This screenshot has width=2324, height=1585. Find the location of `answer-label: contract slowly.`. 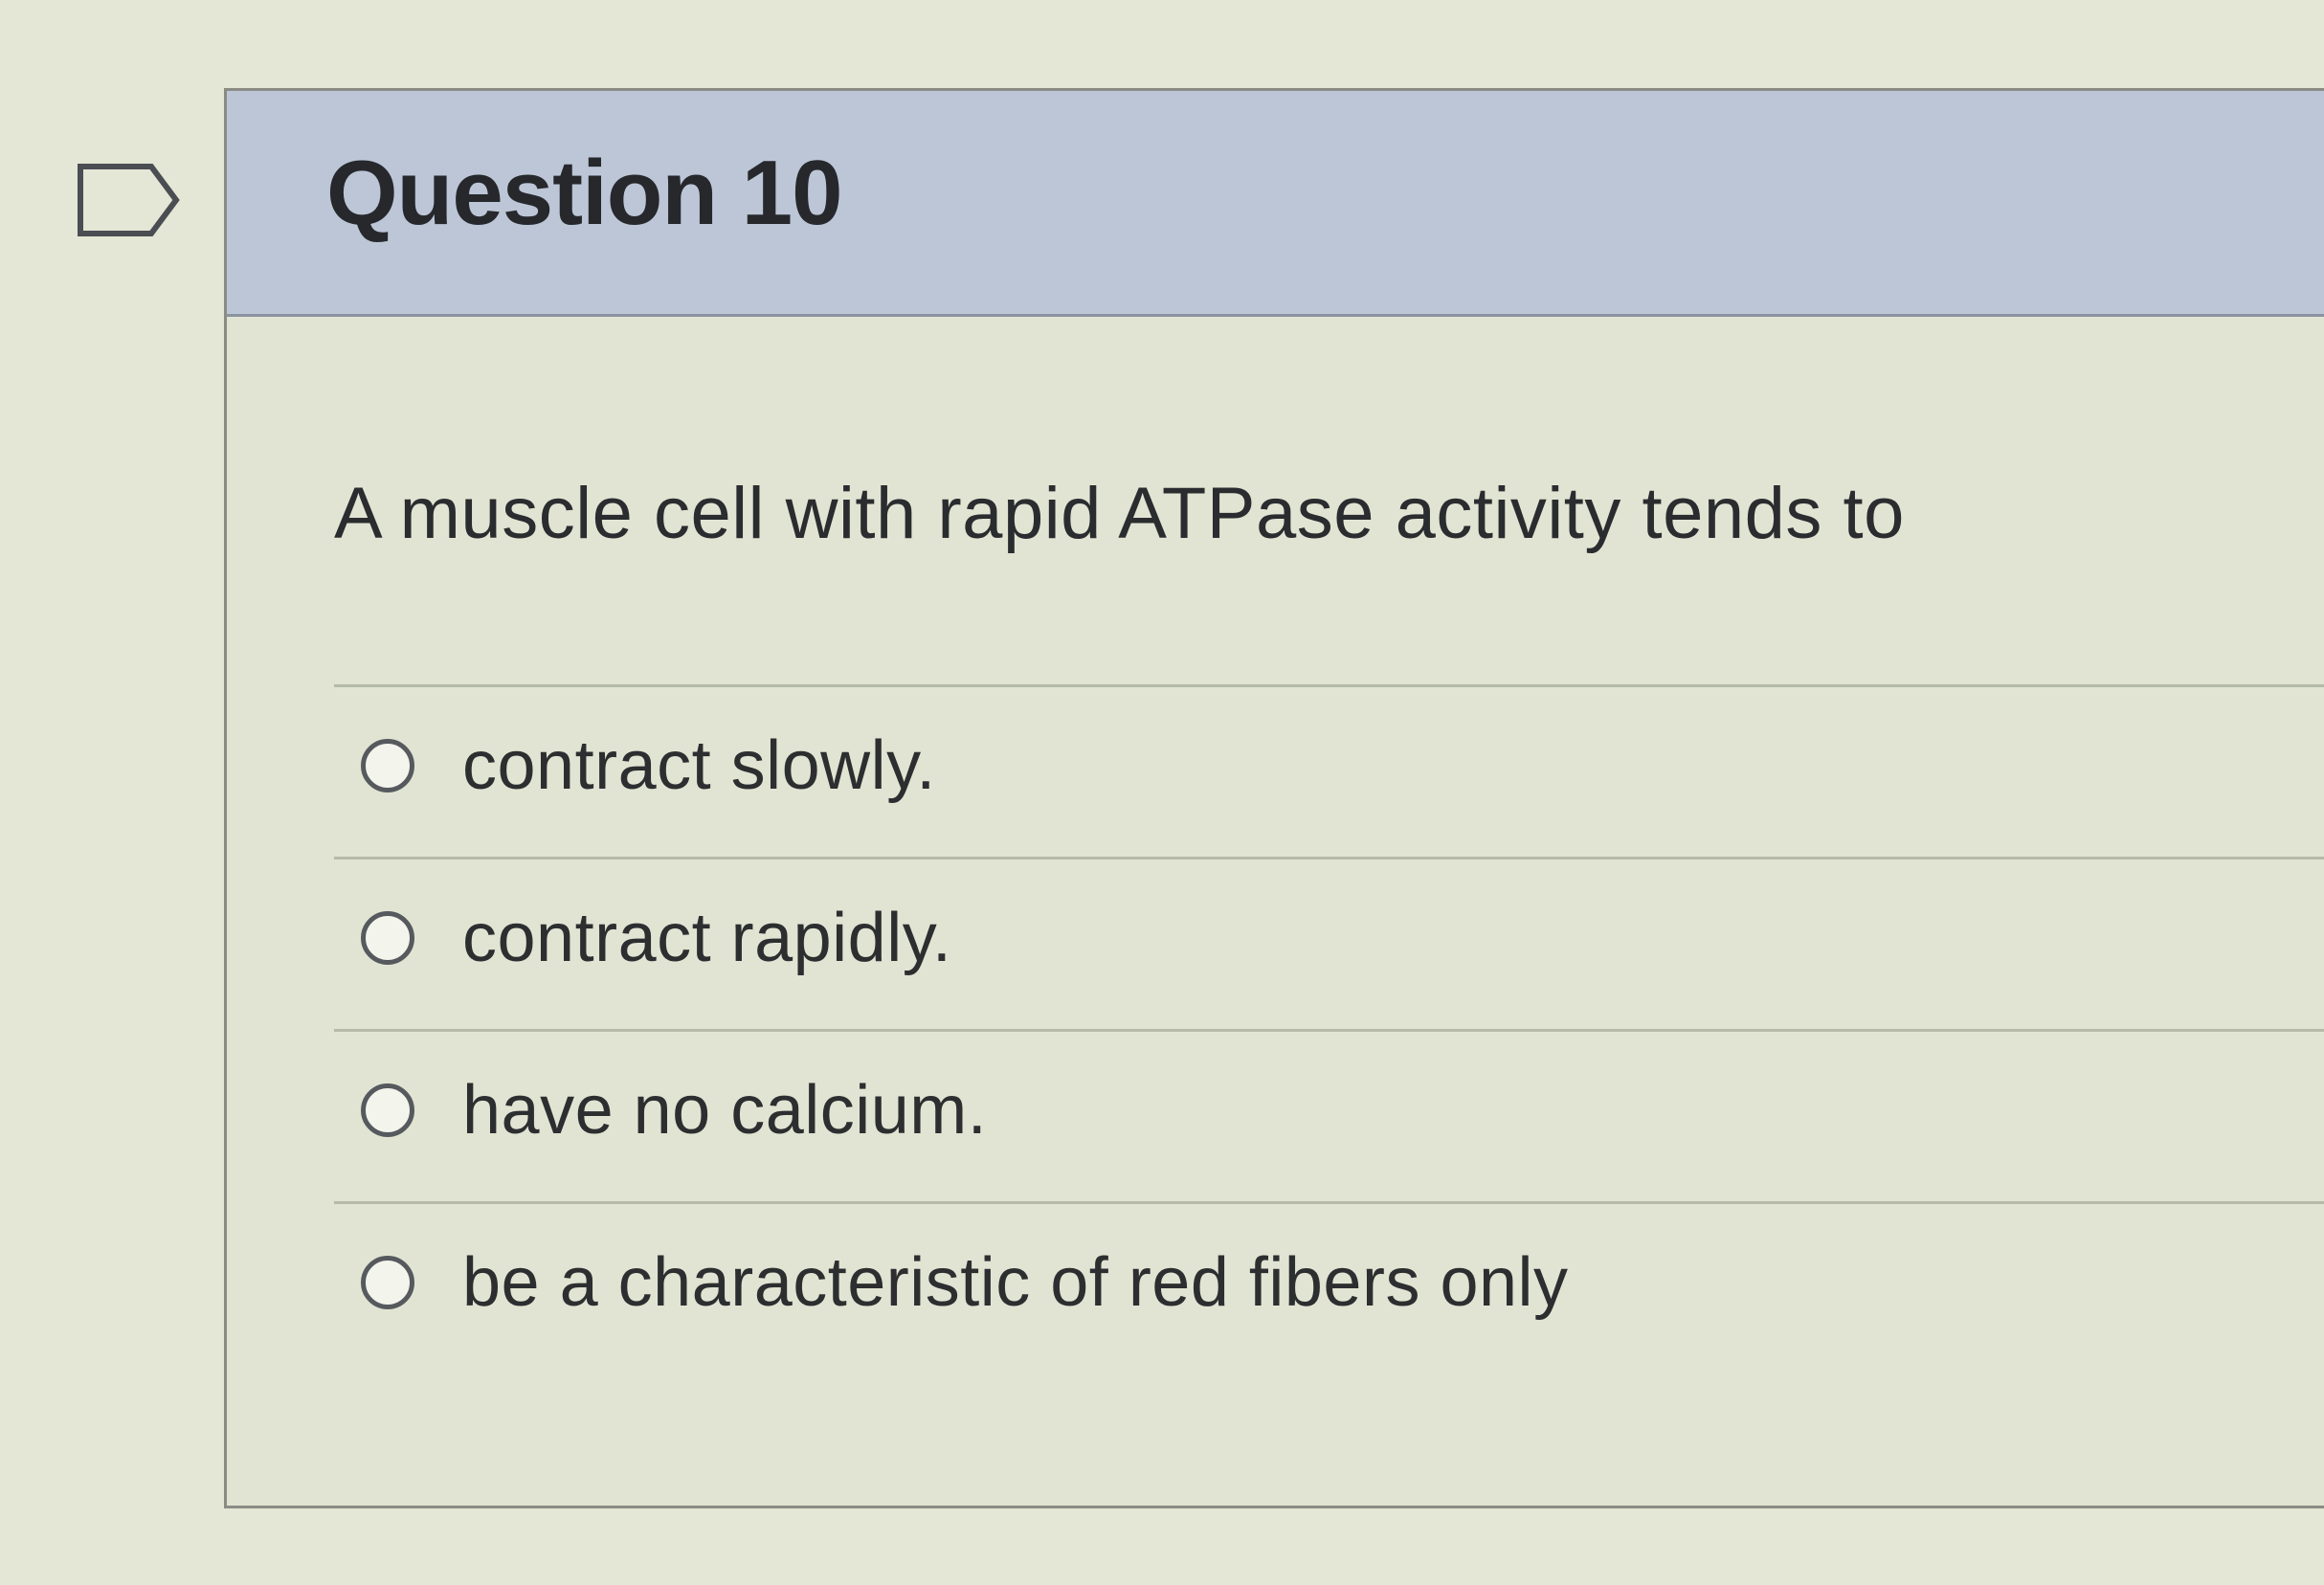

answer-label: contract slowly. is located at coordinates (699, 765).